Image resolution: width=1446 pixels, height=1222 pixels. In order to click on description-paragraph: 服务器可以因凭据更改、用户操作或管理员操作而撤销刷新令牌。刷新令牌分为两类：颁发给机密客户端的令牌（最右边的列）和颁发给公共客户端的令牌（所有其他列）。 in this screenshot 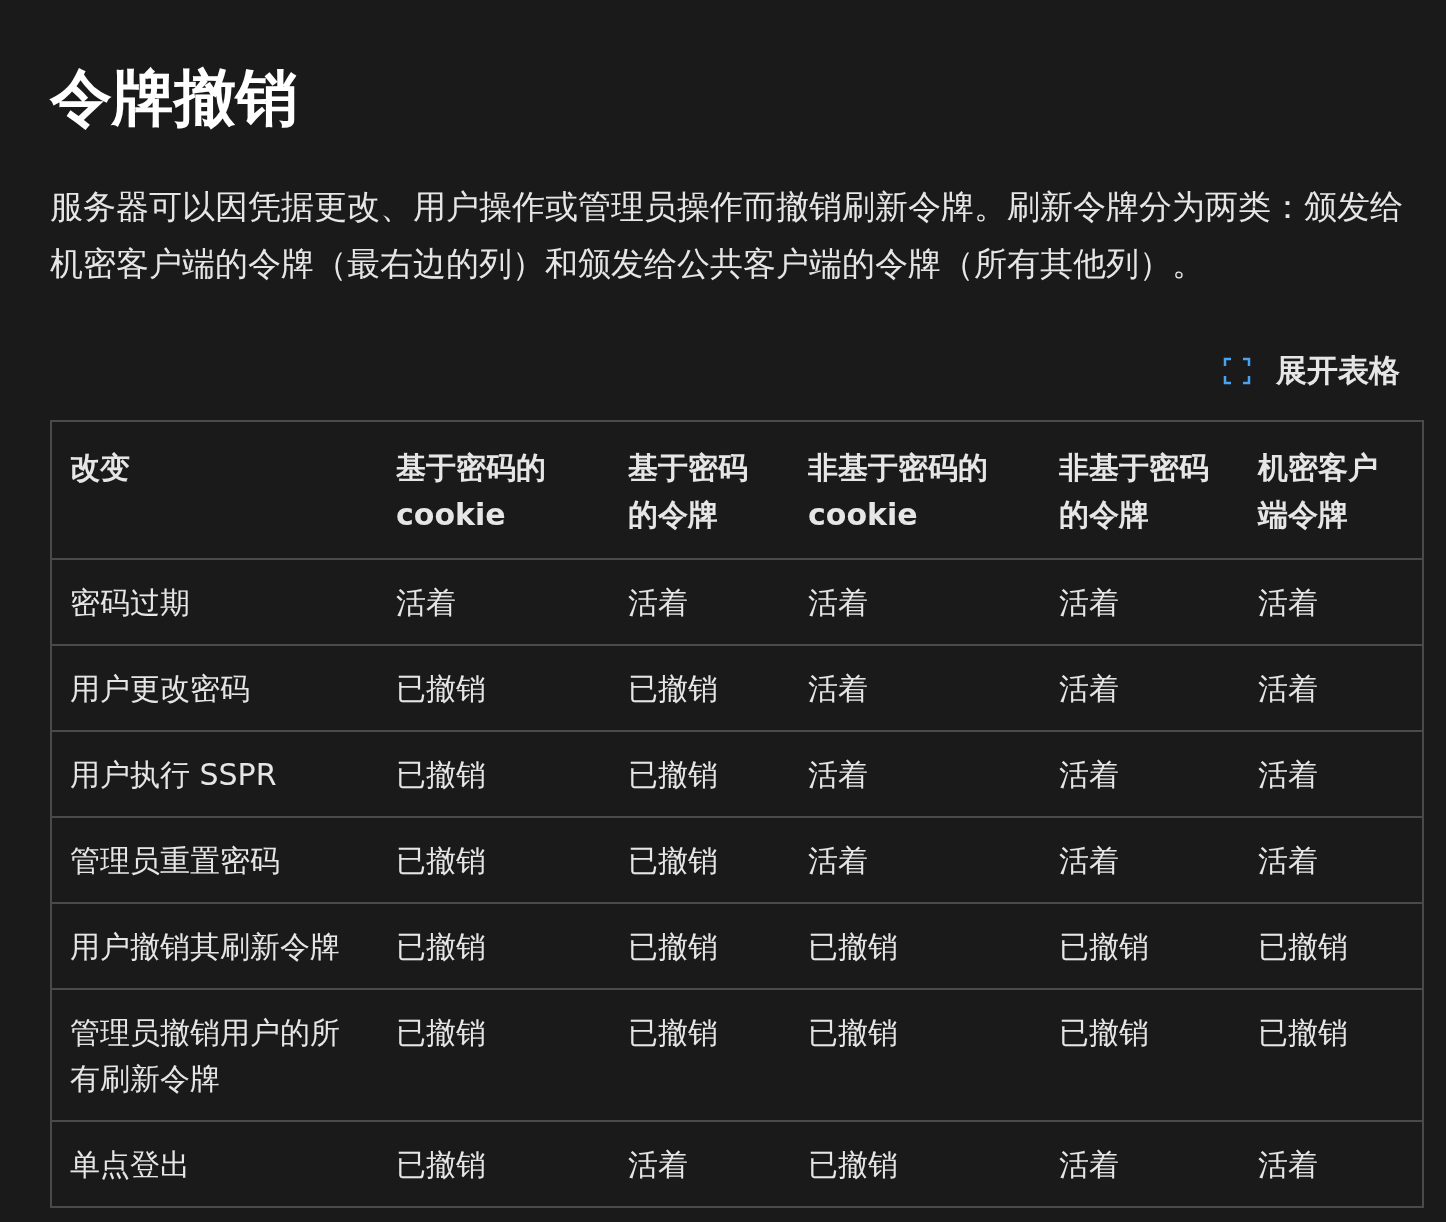, I will do `click(727, 235)`.